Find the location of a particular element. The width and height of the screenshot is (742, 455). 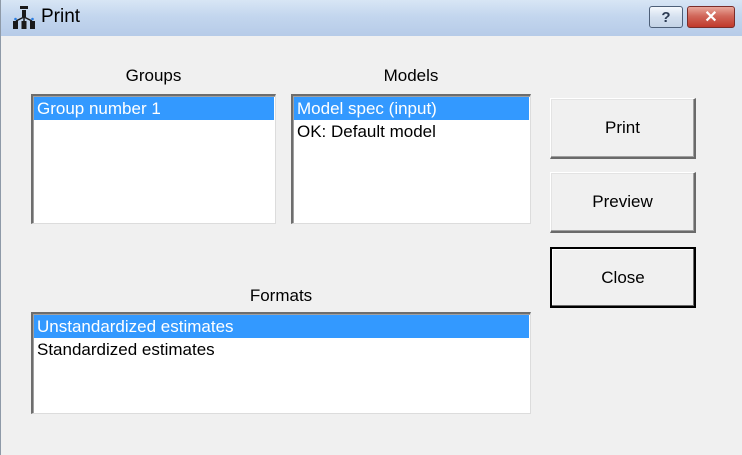

groups-list-item: Group number 1 is located at coordinates (154, 108).